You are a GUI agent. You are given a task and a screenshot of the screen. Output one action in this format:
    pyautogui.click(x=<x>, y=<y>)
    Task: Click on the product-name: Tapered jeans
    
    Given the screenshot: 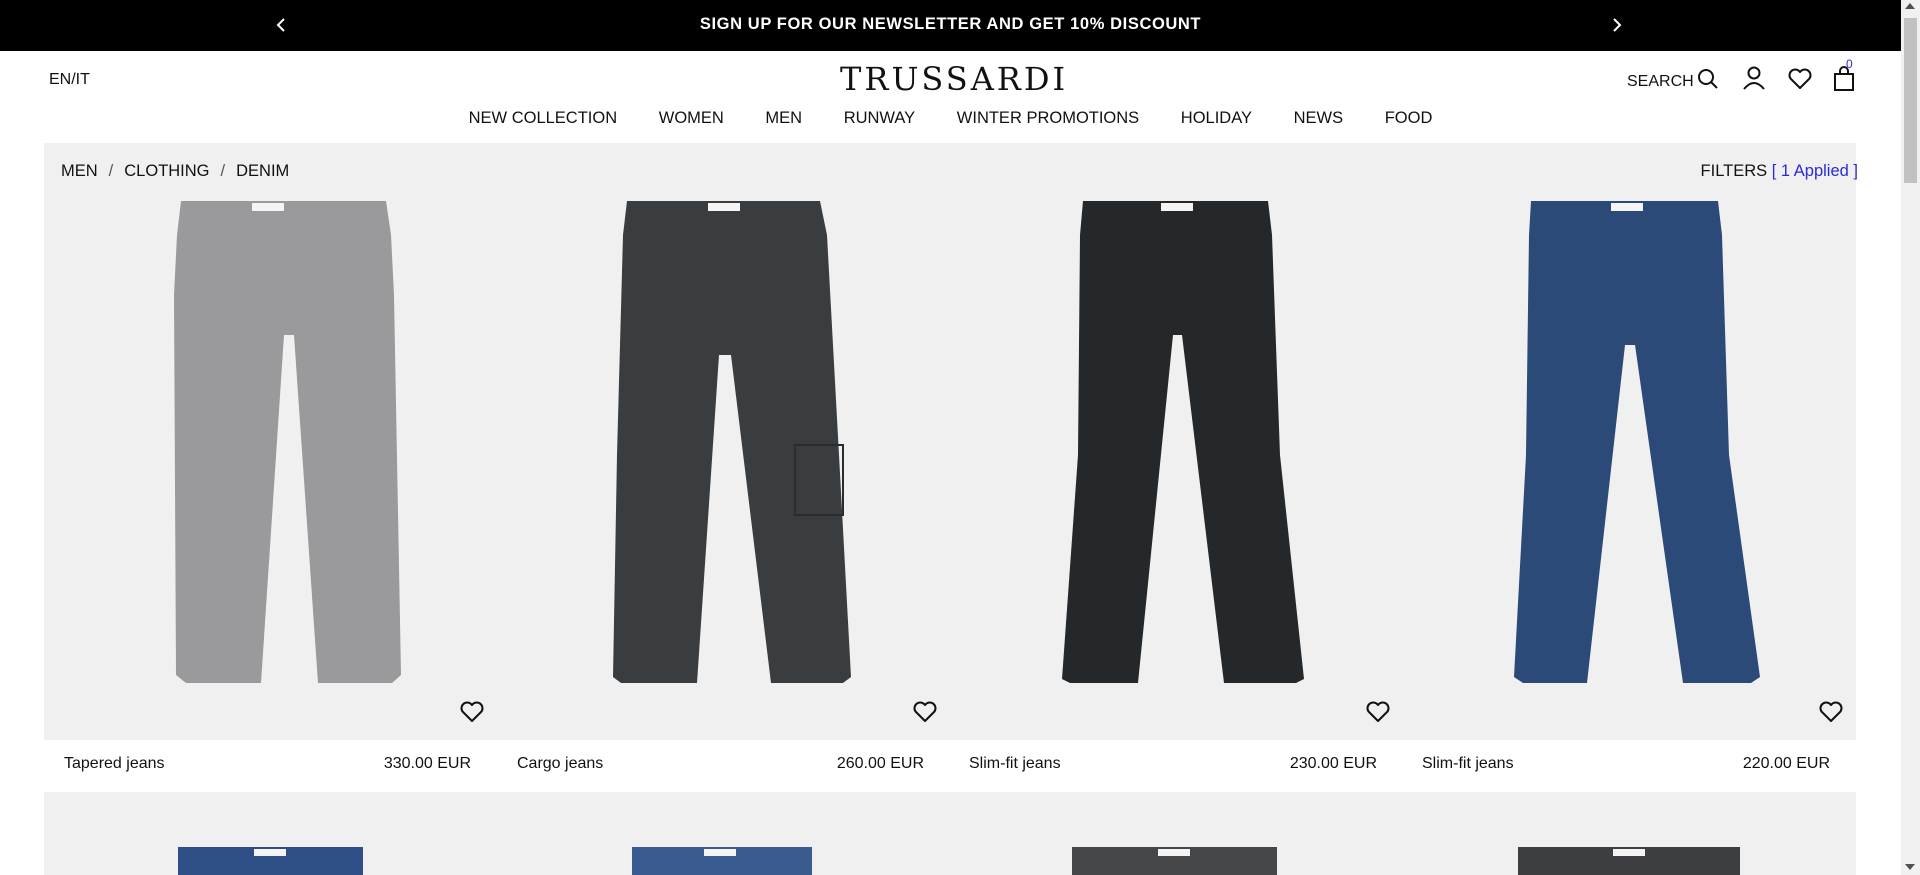 What is the action you would take?
    pyautogui.click(x=114, y=764)
    